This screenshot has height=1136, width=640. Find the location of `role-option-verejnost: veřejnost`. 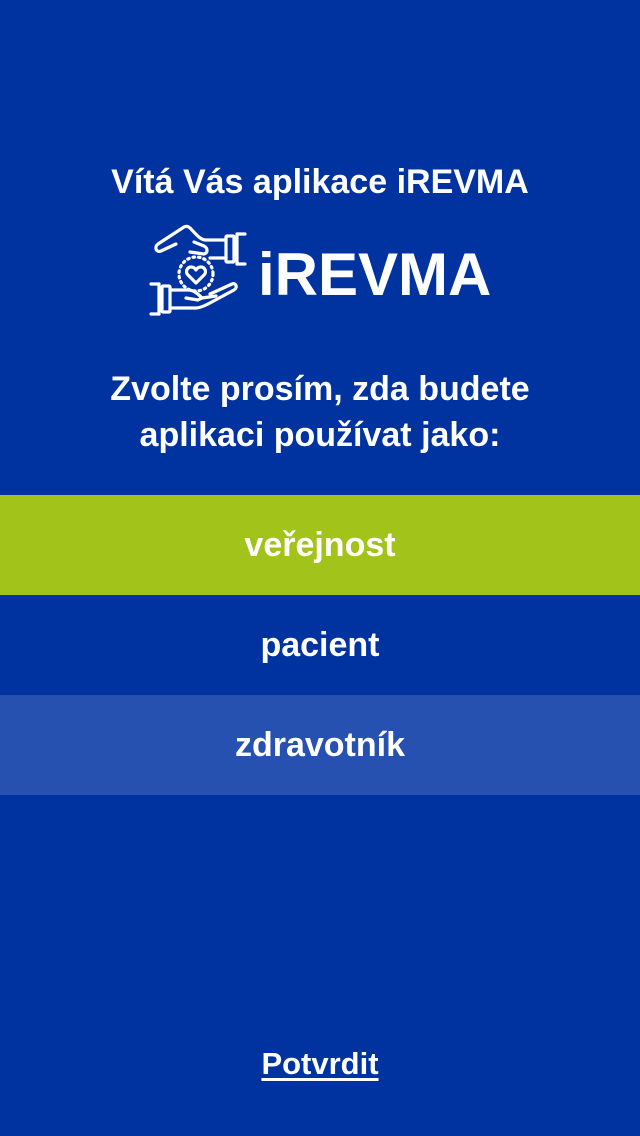

role-option-verejnost: veřejnost is located at coordinates (320, 545).